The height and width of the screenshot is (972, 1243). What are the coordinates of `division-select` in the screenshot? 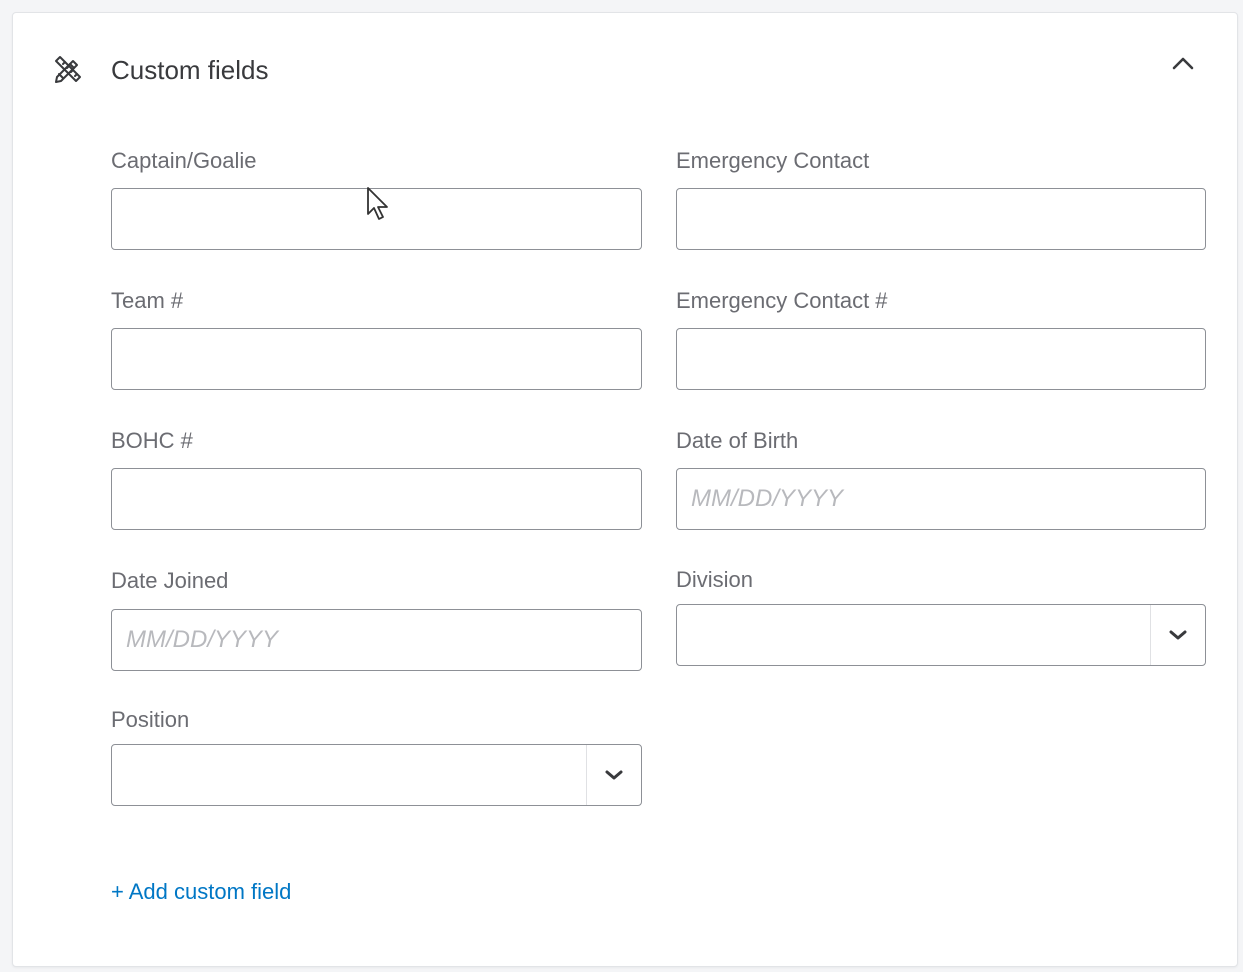 It's located at (941, 635).